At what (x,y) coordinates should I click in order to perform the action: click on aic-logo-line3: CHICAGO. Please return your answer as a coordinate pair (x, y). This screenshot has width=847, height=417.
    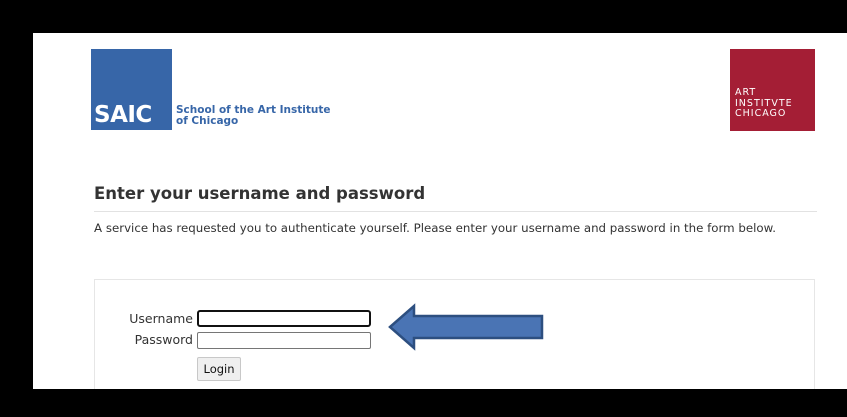
    Looking at the image, I should click on (761, 113).